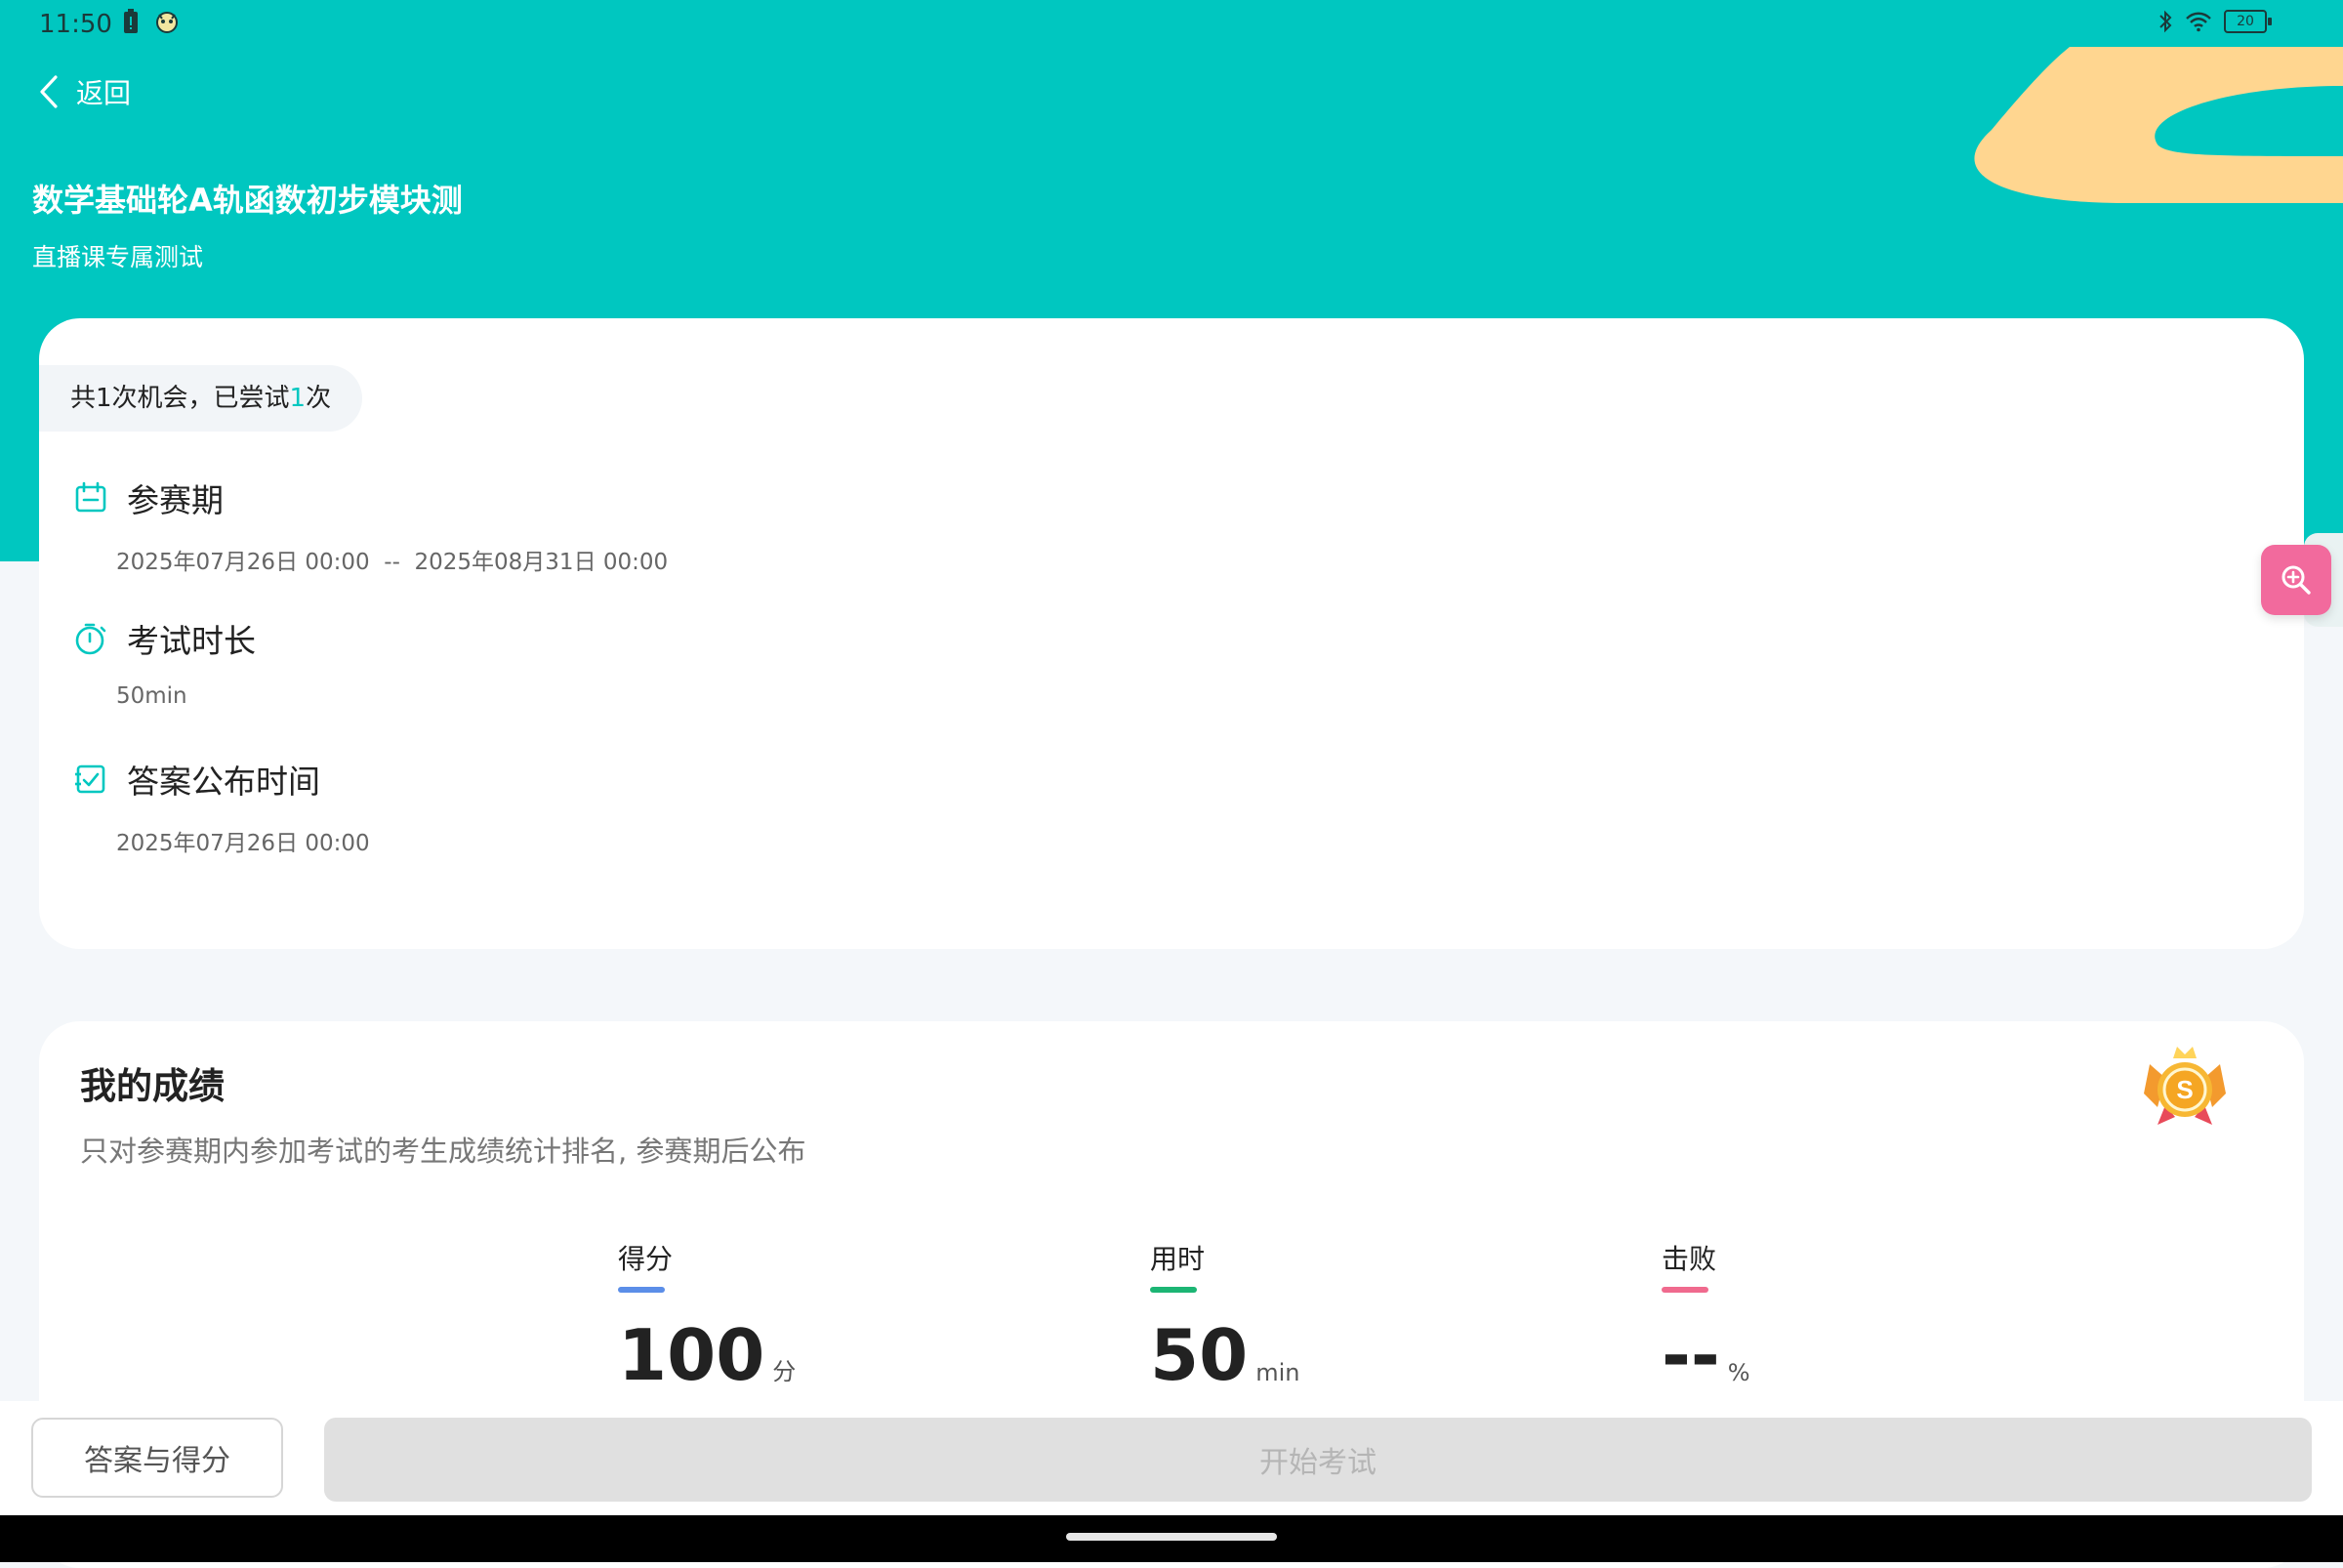 This screenshot has height=1568, width=2343. Describe the element at coordinates (1689, 1259) in the screenshot. I see `stat-label-beat: 击败` at that location.